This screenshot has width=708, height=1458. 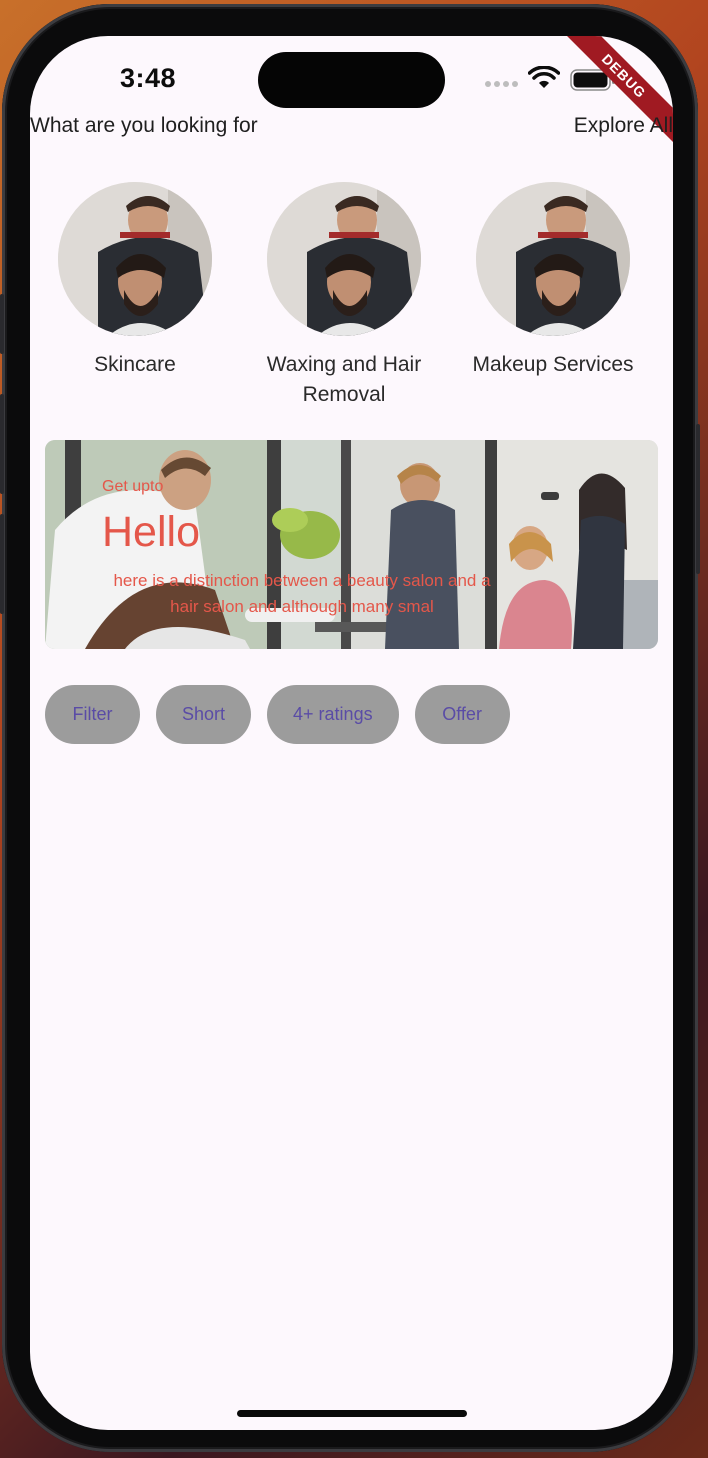 What do you see at coordinates (148, 78) in the screenshot?
I see `status-time: 3:48` at bounding box center [148, 78].